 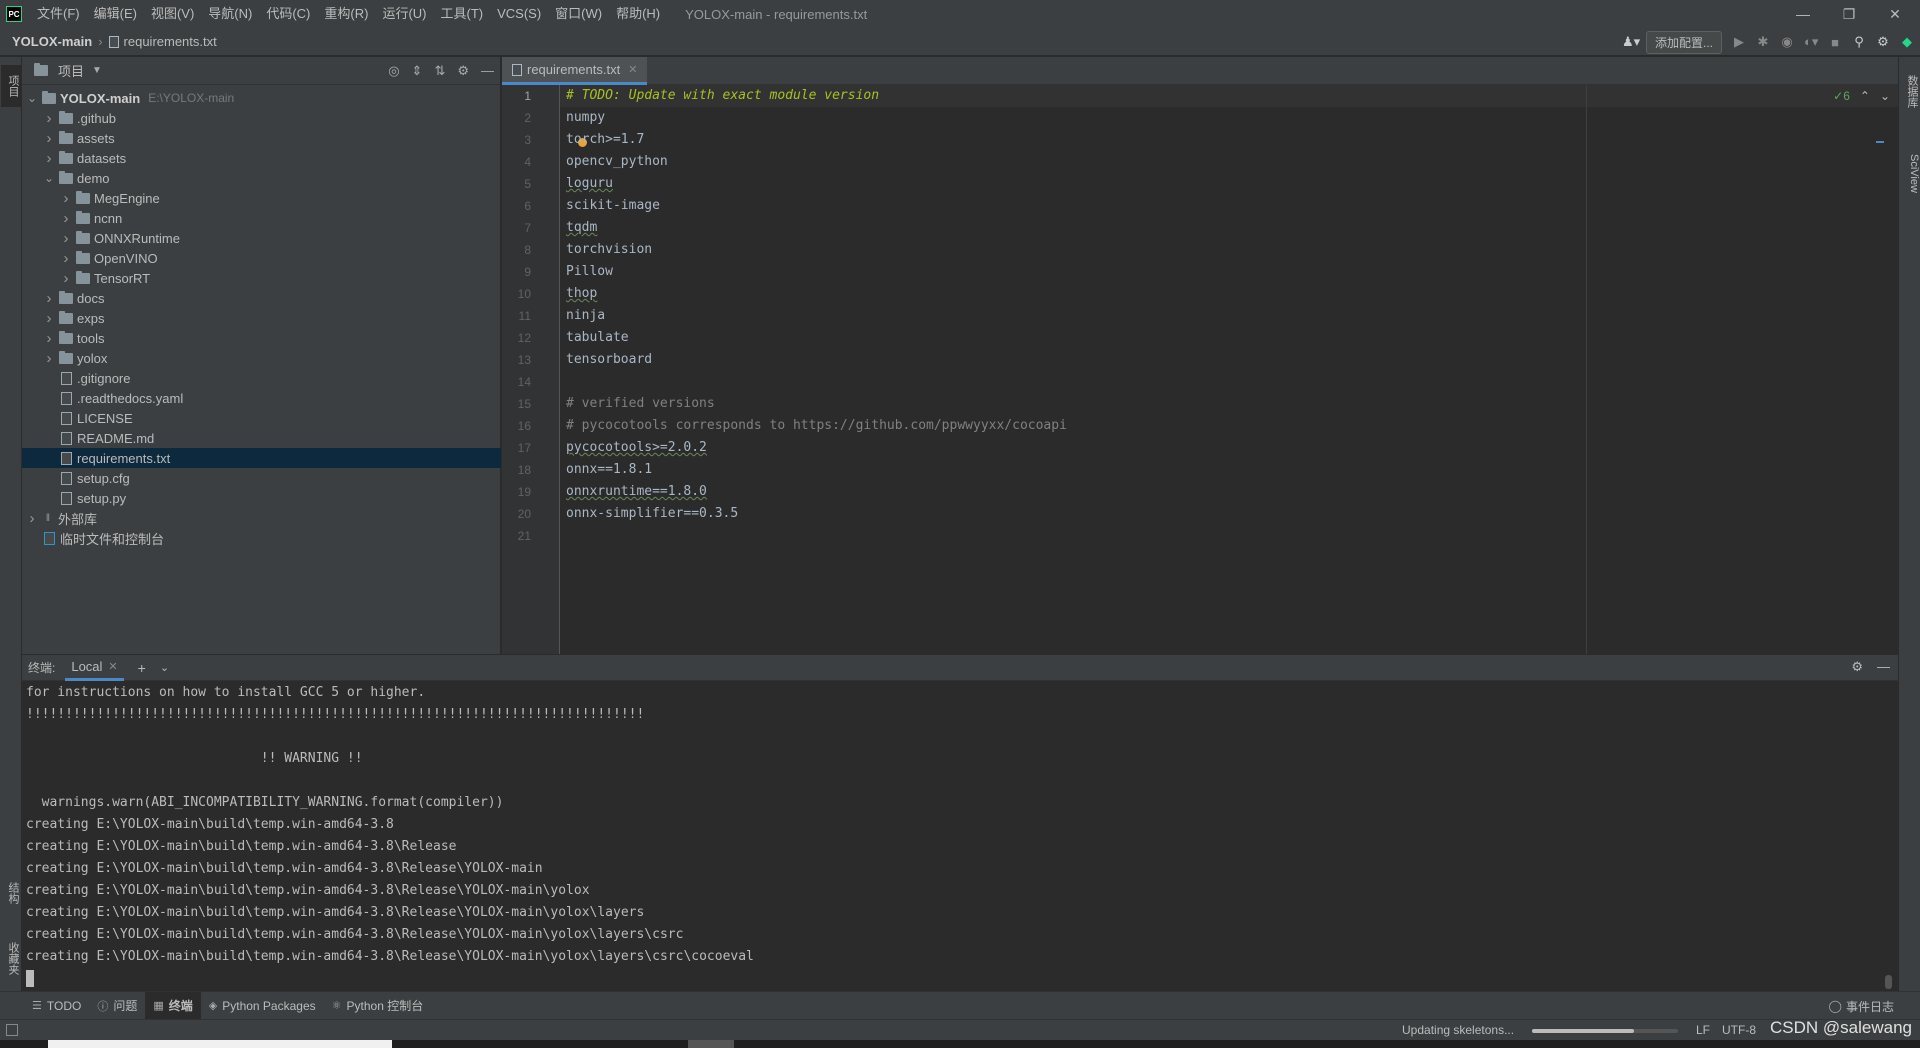 What do you see at coordinates (575, 71) in the screenshot?
I see `editor-tab-requirements: requirements.txt ✕` at bounding box center [575, 71].